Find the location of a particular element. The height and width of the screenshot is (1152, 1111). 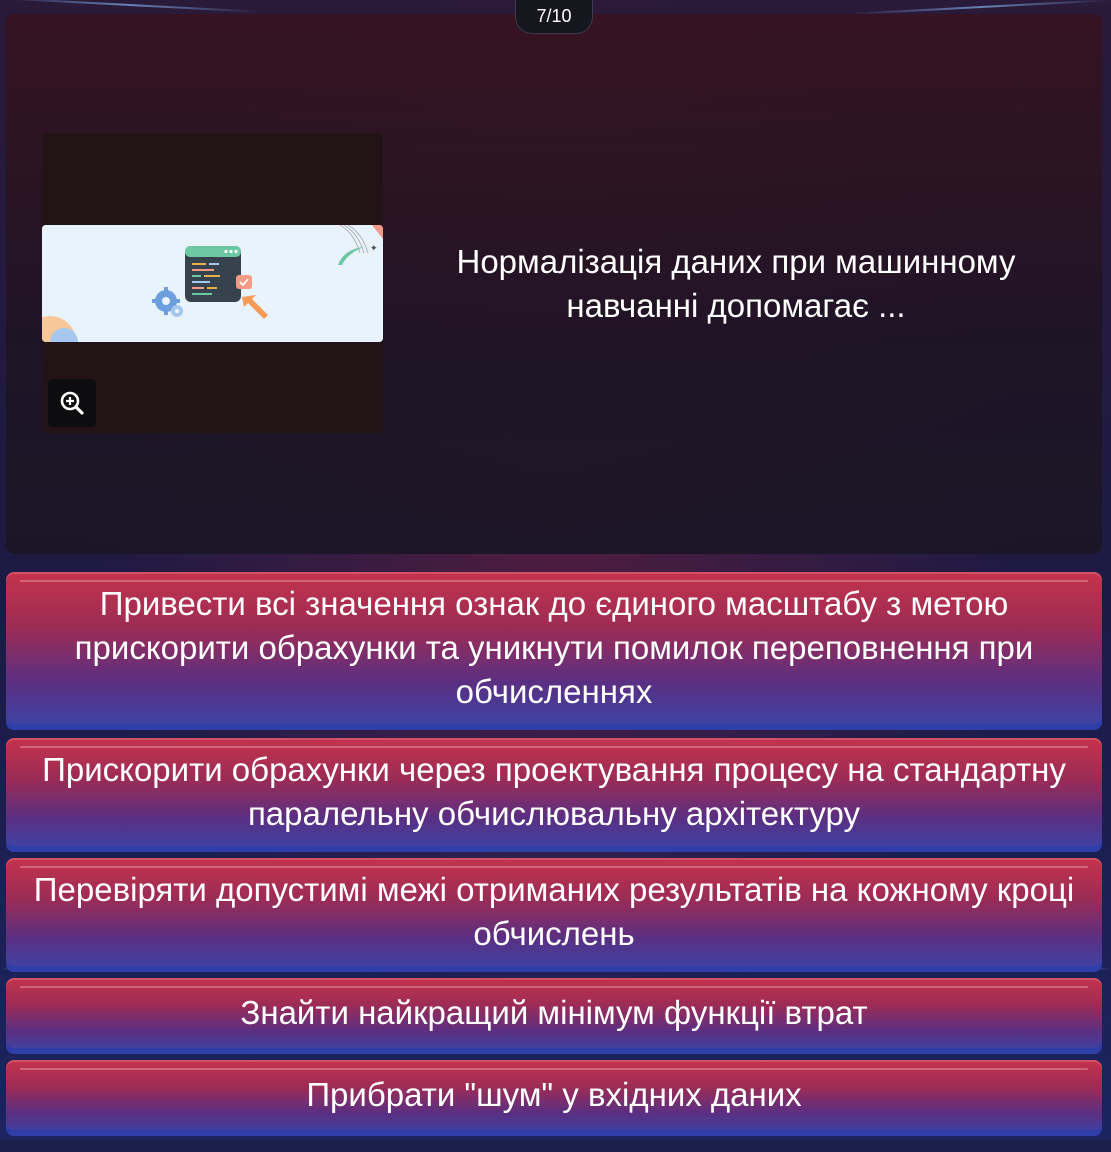

question-media: ✦ is located at coordinates (212, 283).